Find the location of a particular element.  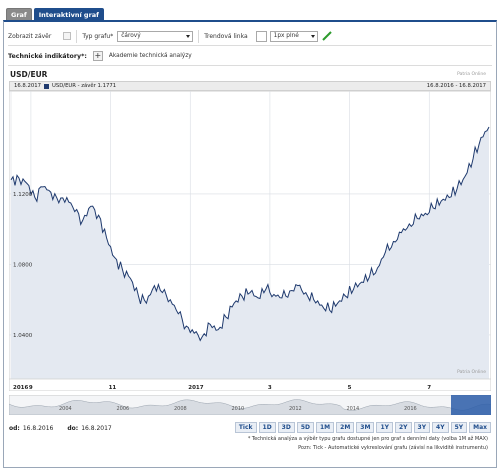

range-button-5d: 5D is located at coordinates (305, 427).